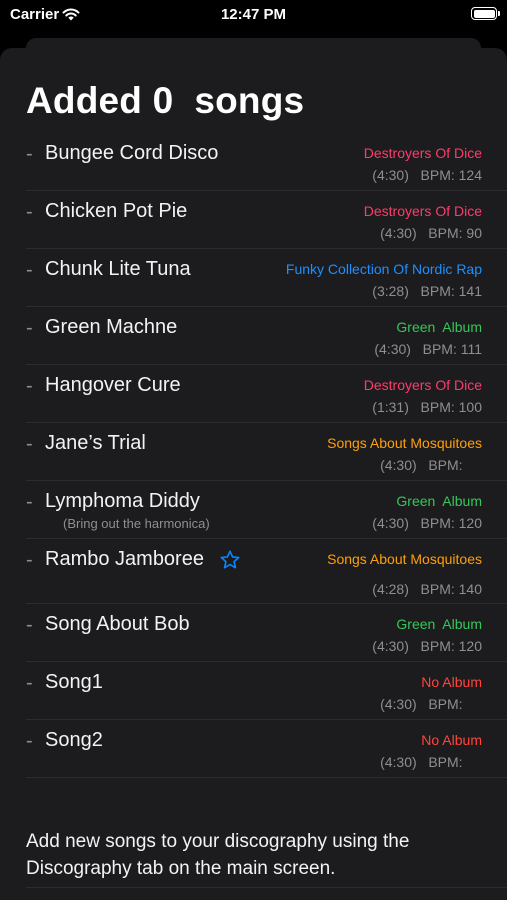 This screenshot has height=900, width=507. I want to click on song-title: Jane’s Trial, so click(95, 443).